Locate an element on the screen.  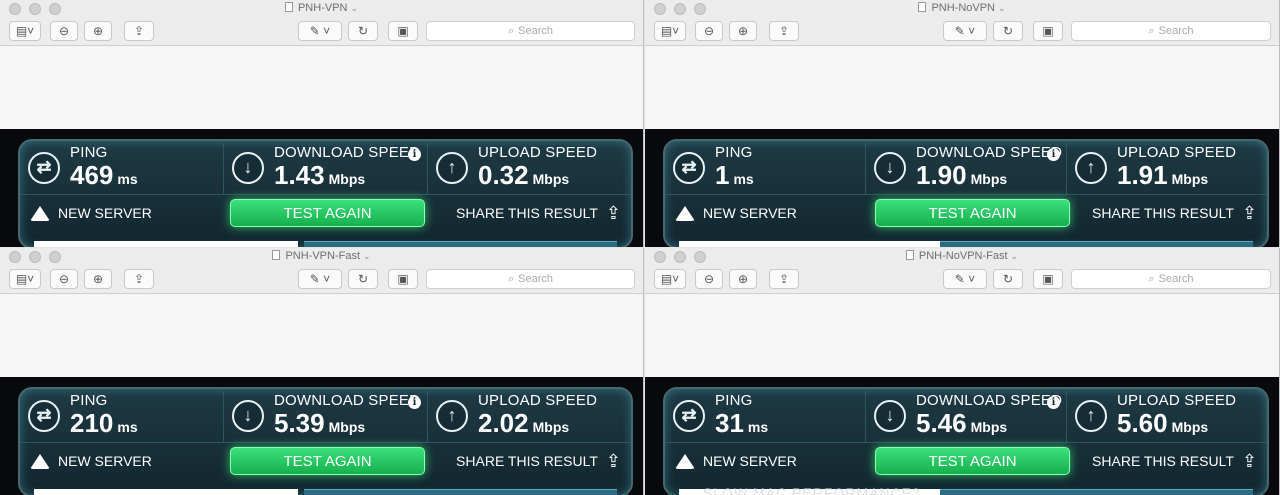
window-title: PNH-VPN ⌄ is located at coordinates (321, 8).